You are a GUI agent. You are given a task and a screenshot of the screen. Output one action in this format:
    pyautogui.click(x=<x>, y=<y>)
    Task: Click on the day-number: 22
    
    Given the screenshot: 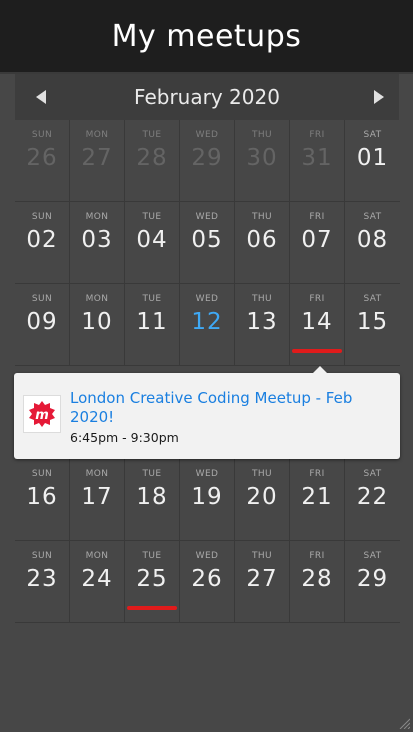 What is the action you would take?
    pyautogui.click(x=372, y=497)
    